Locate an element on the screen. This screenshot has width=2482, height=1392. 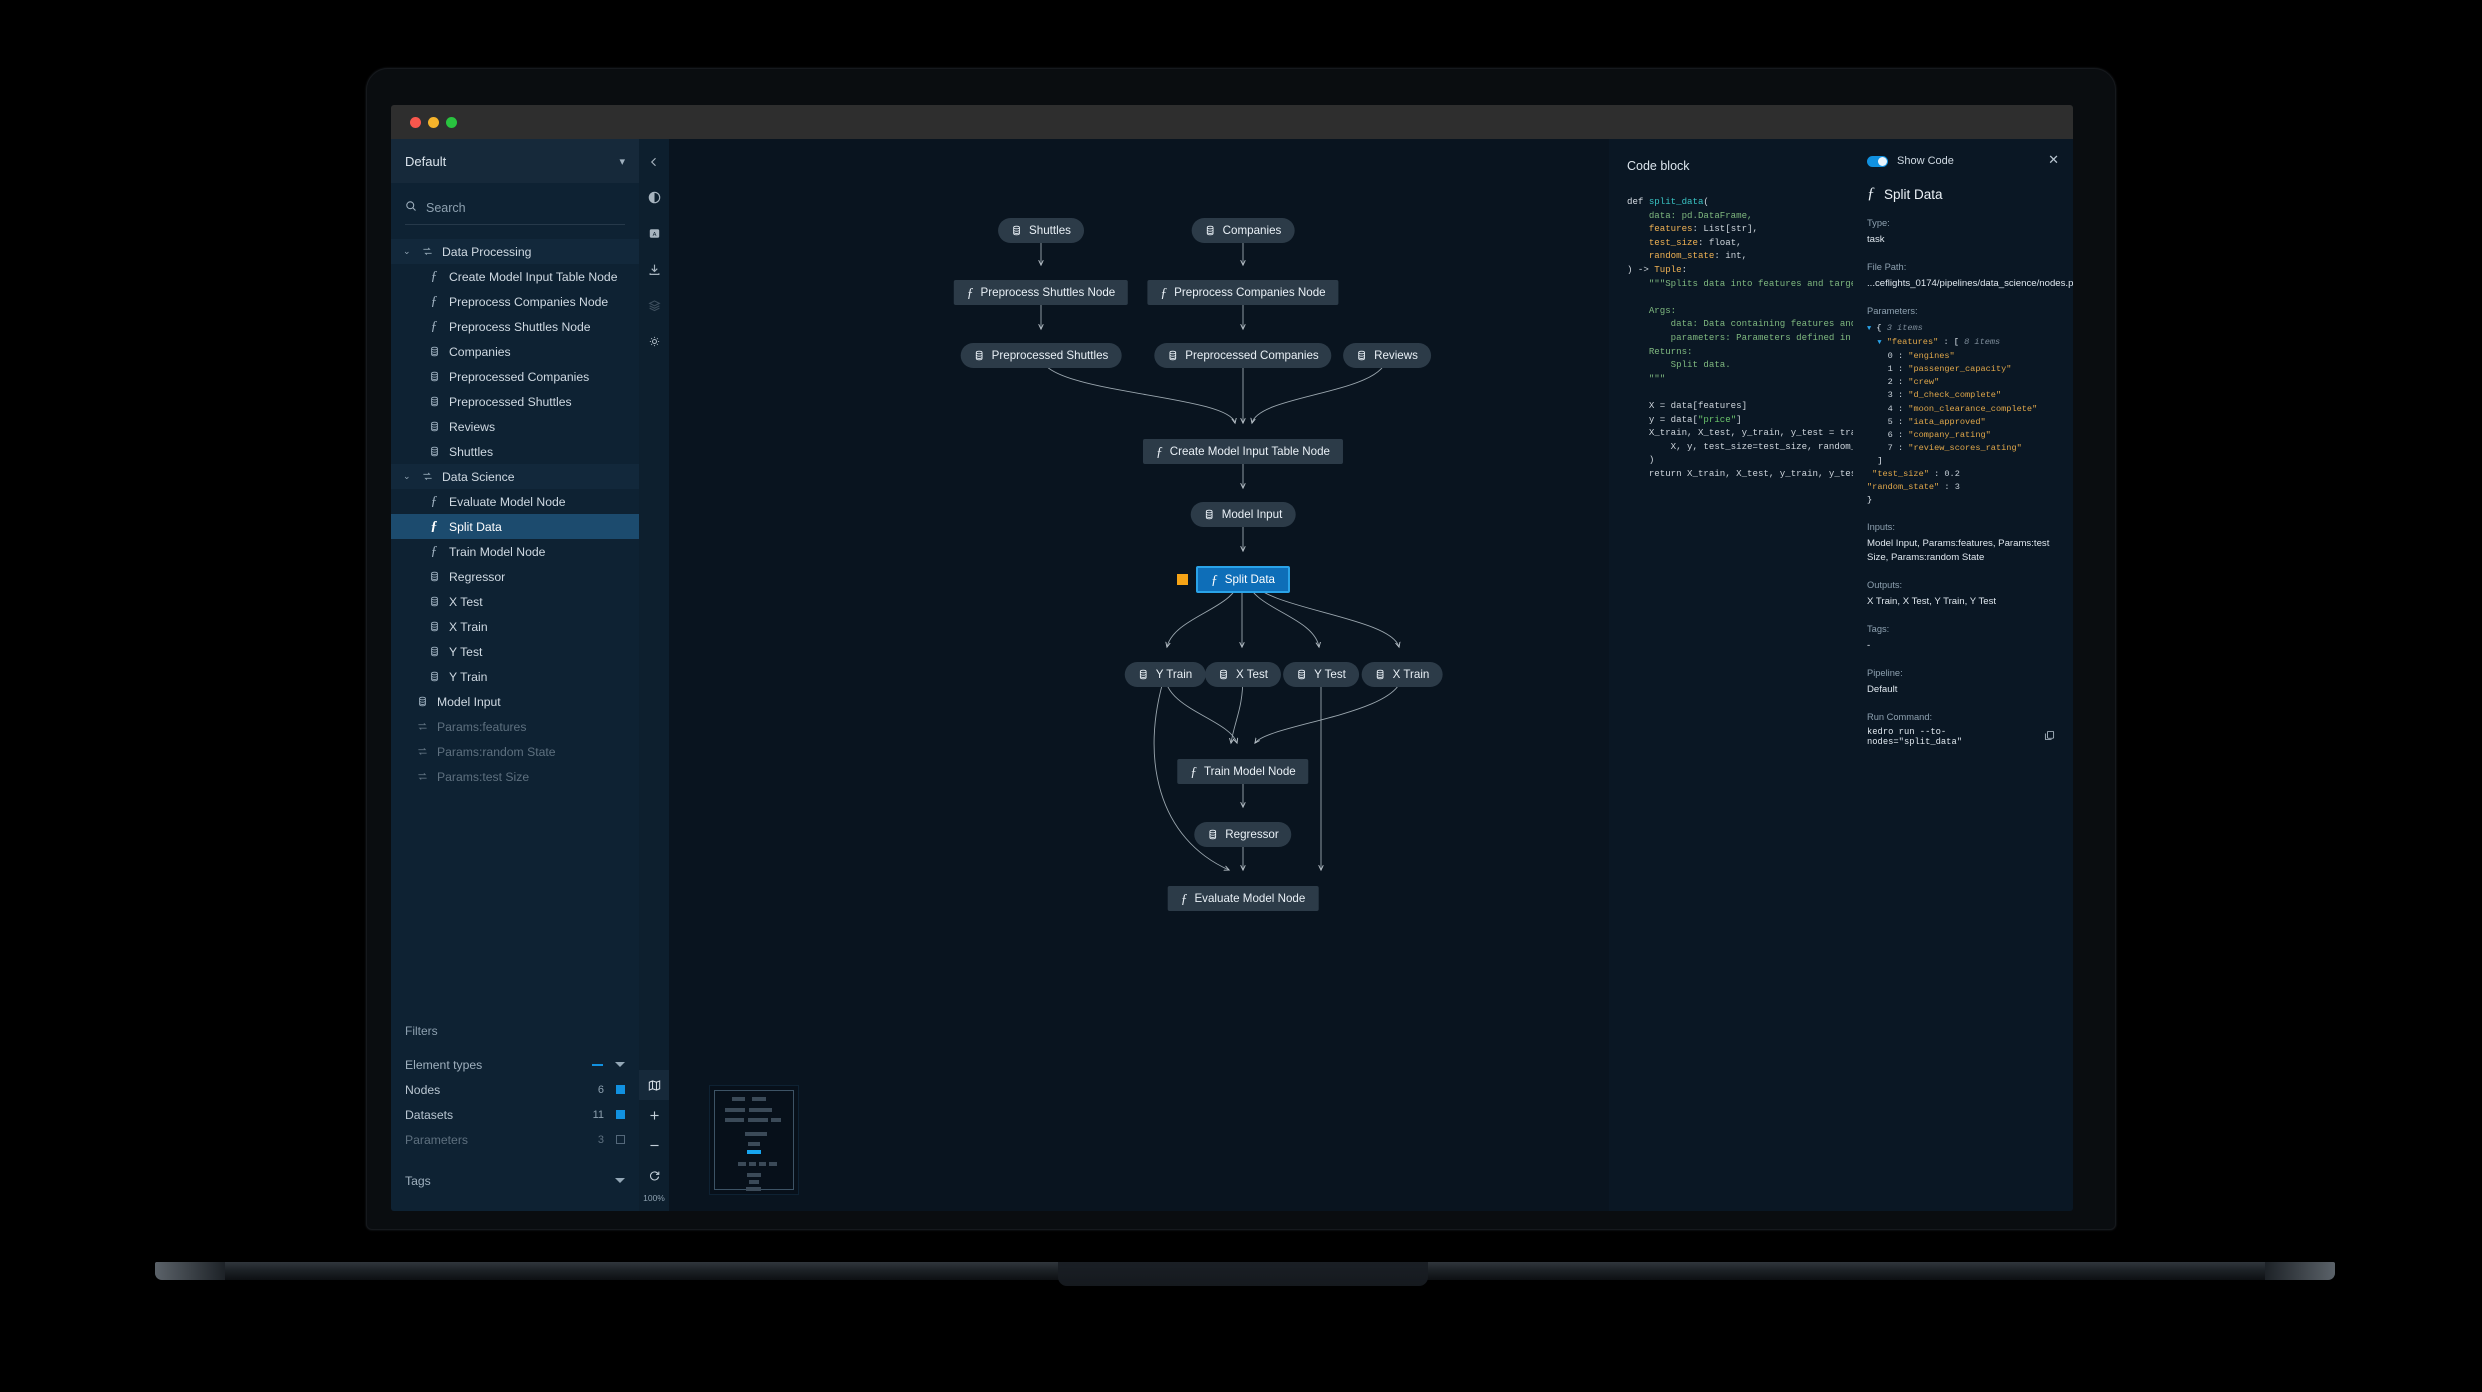
flow-node-y-train: Y Train is located at coordinates (1165, 674).